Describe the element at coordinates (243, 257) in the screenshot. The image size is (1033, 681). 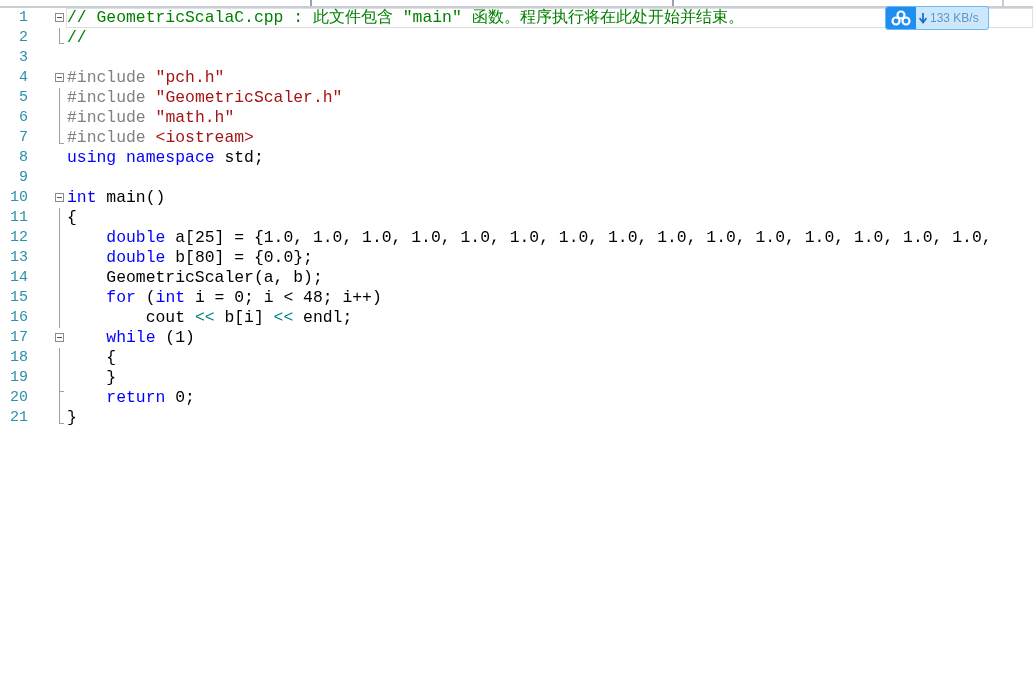
I see `code-text: b[80] = {0.0};` at that location.